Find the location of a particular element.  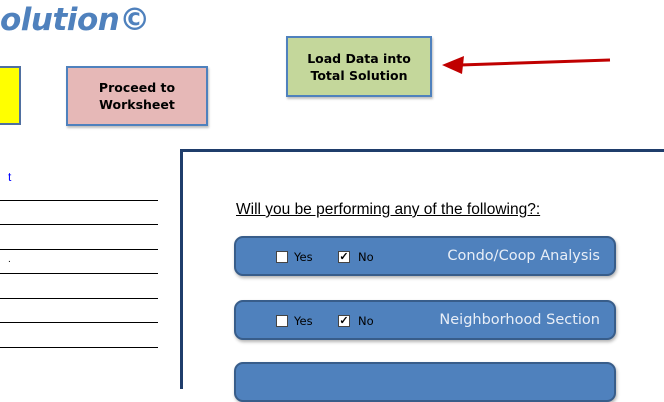

list-marker: . is located at coordinates (9, 259).